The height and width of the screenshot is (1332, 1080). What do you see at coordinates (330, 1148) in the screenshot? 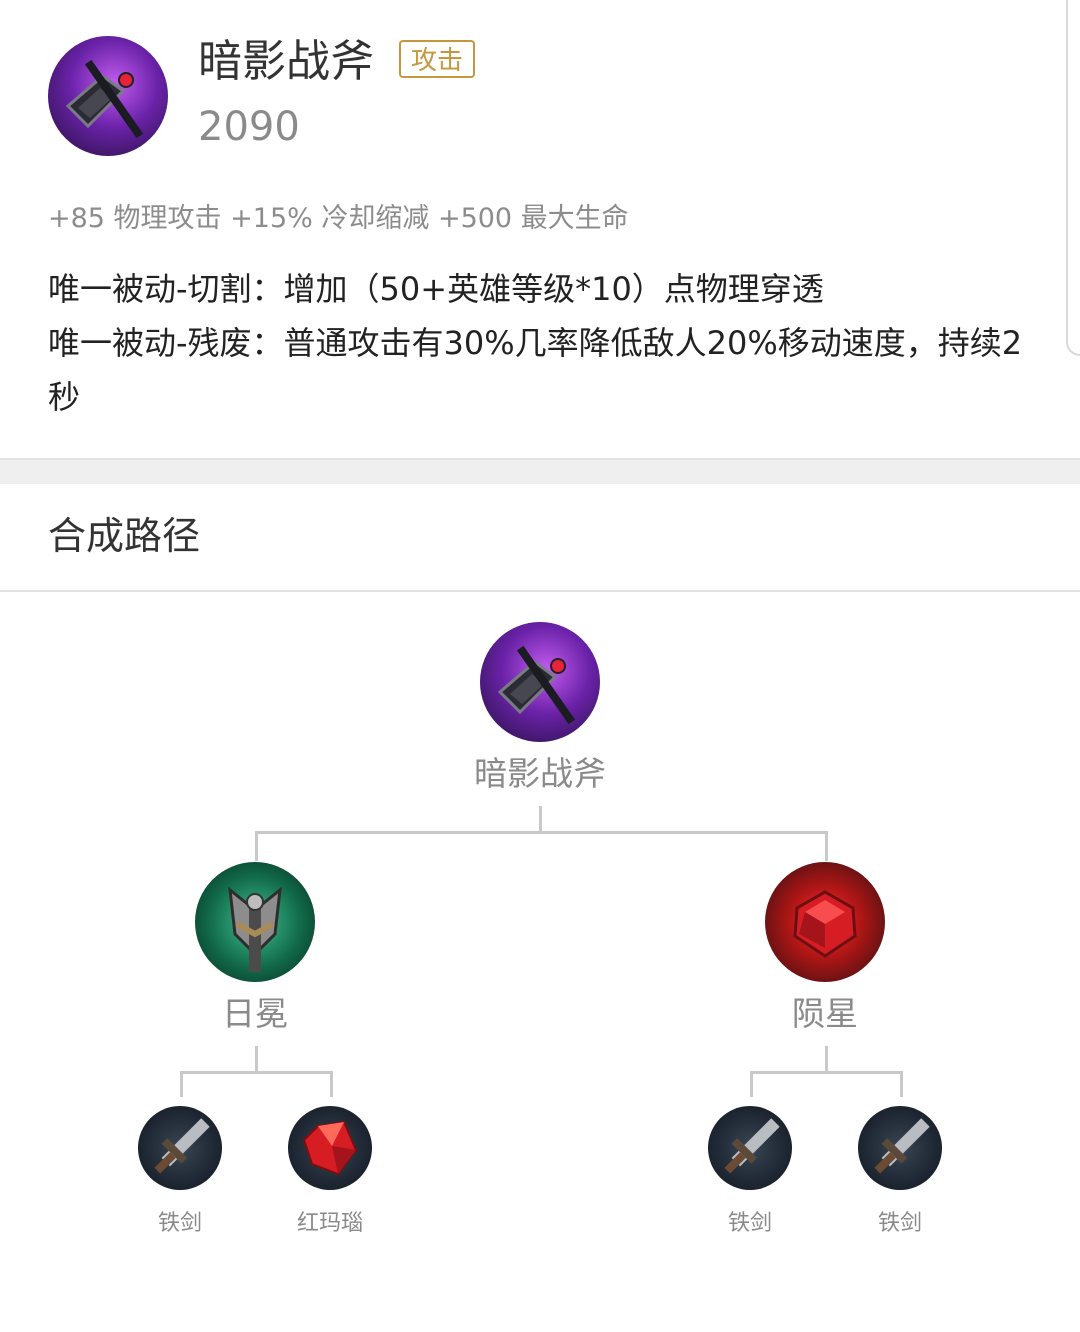
I see `red-agate-icon` at bounding box center [330, 1148].